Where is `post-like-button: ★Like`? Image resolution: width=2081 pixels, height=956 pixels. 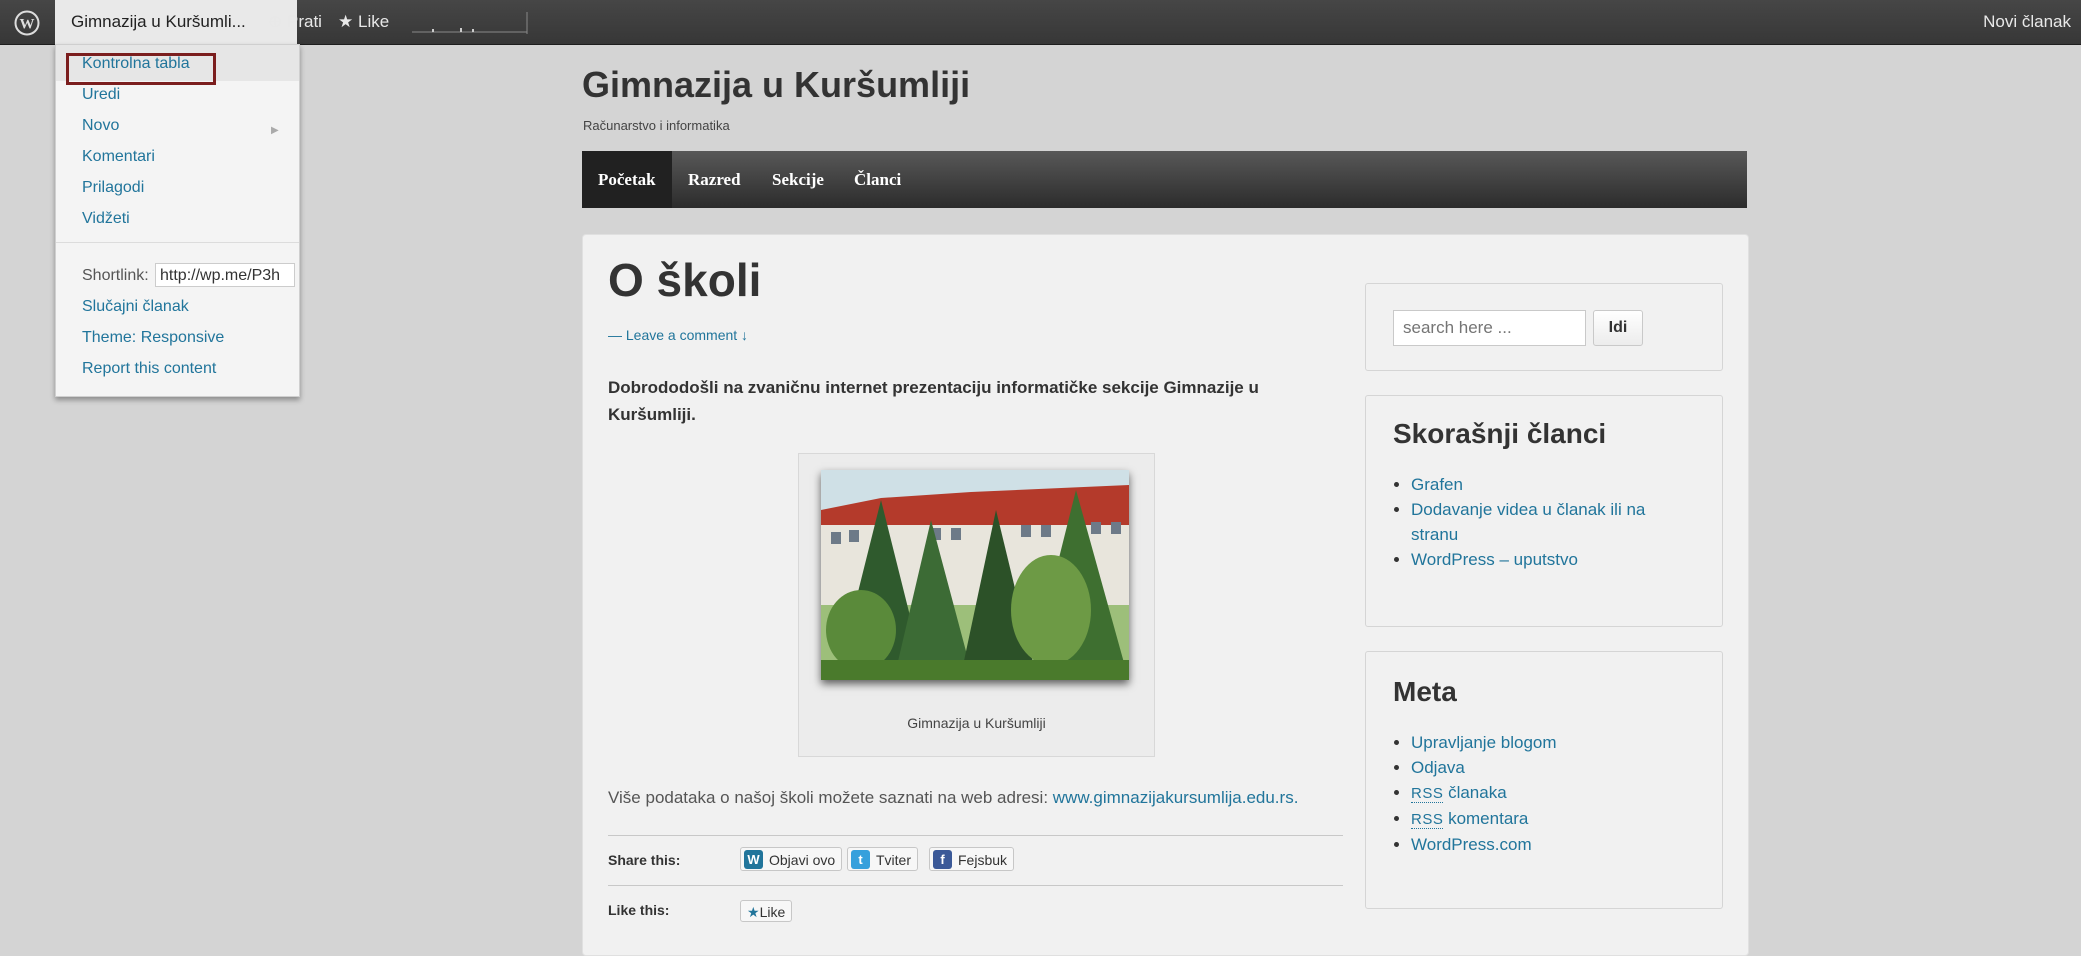
post-like-button: ★Like is located at coordinates (766, 911).